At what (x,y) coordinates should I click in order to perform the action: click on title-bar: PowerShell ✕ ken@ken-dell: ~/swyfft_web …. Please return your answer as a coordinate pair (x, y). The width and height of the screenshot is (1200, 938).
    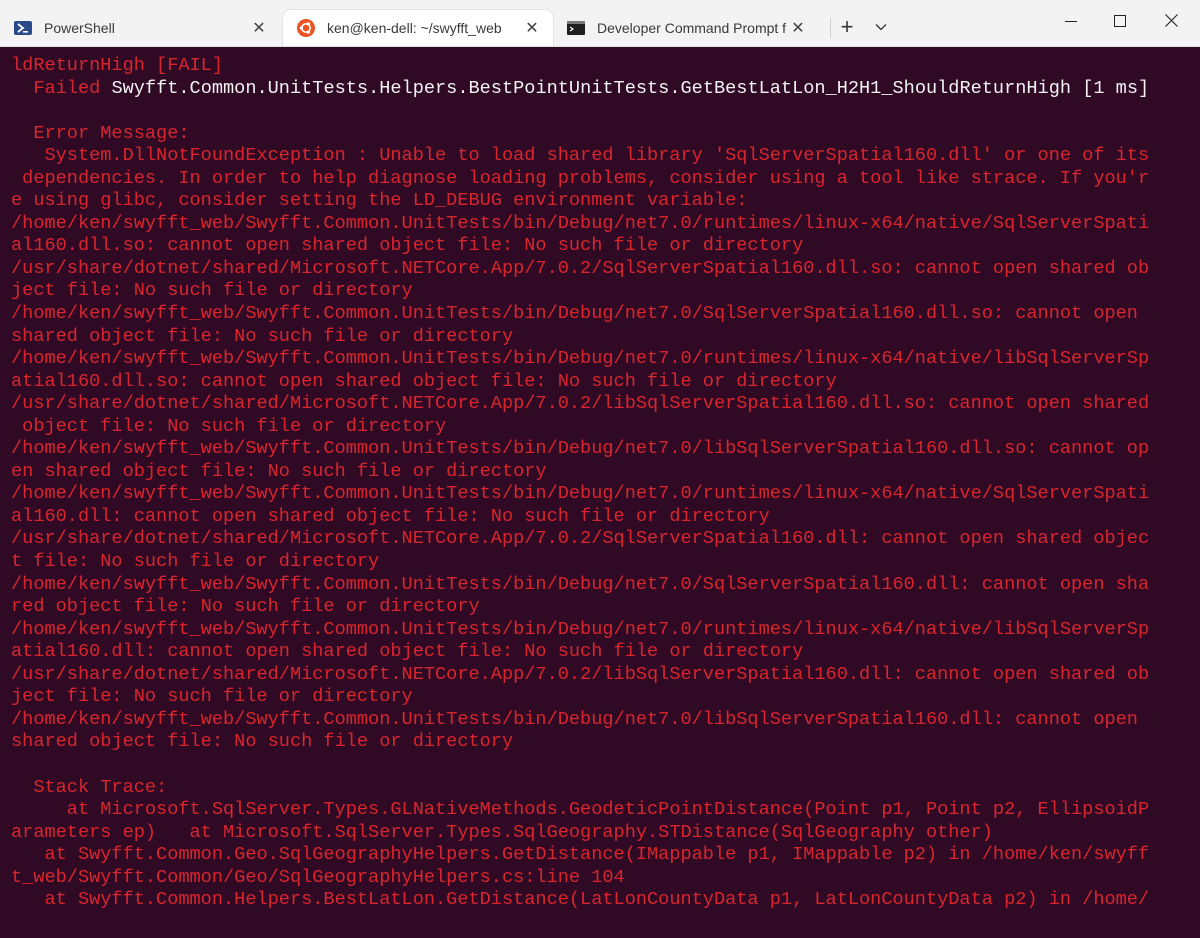
    Looking at the image, I should click on (600, 23).